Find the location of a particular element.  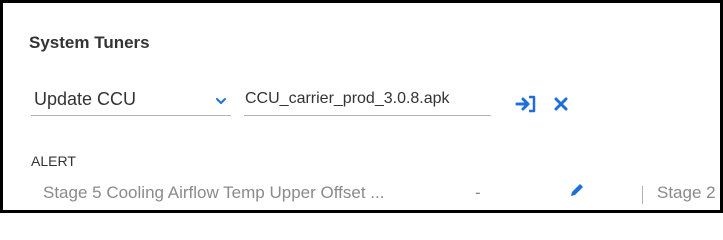

pencil-icon is located at coordinates (577, 190).